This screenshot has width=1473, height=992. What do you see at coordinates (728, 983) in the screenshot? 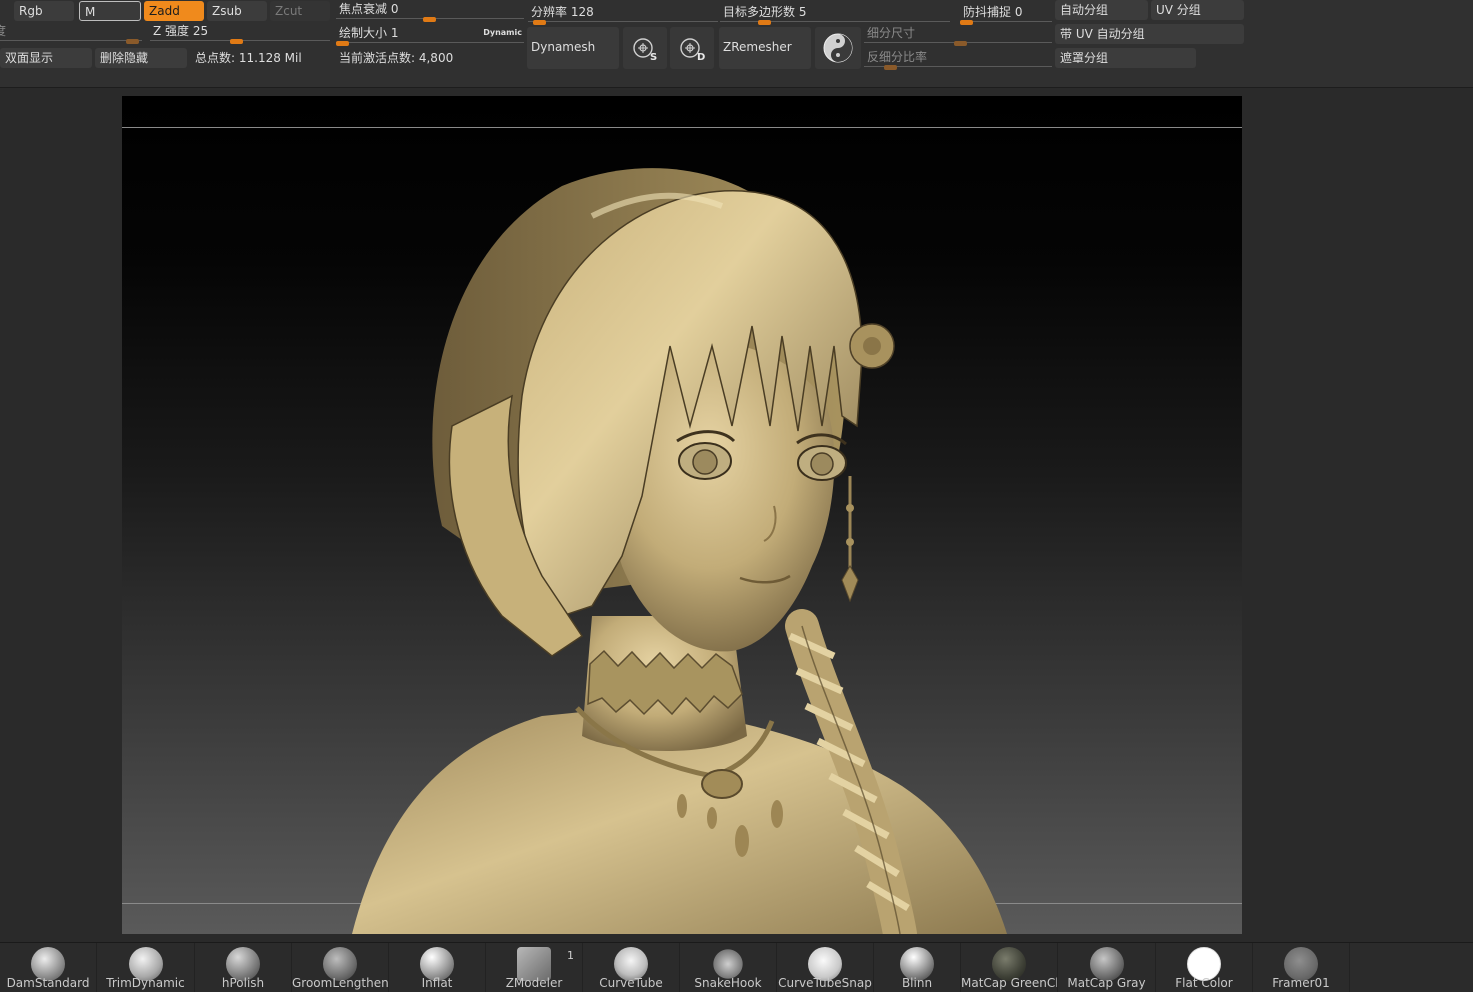
I see `tray-item-label: SnakeHook` at bounding box center [728, 983].